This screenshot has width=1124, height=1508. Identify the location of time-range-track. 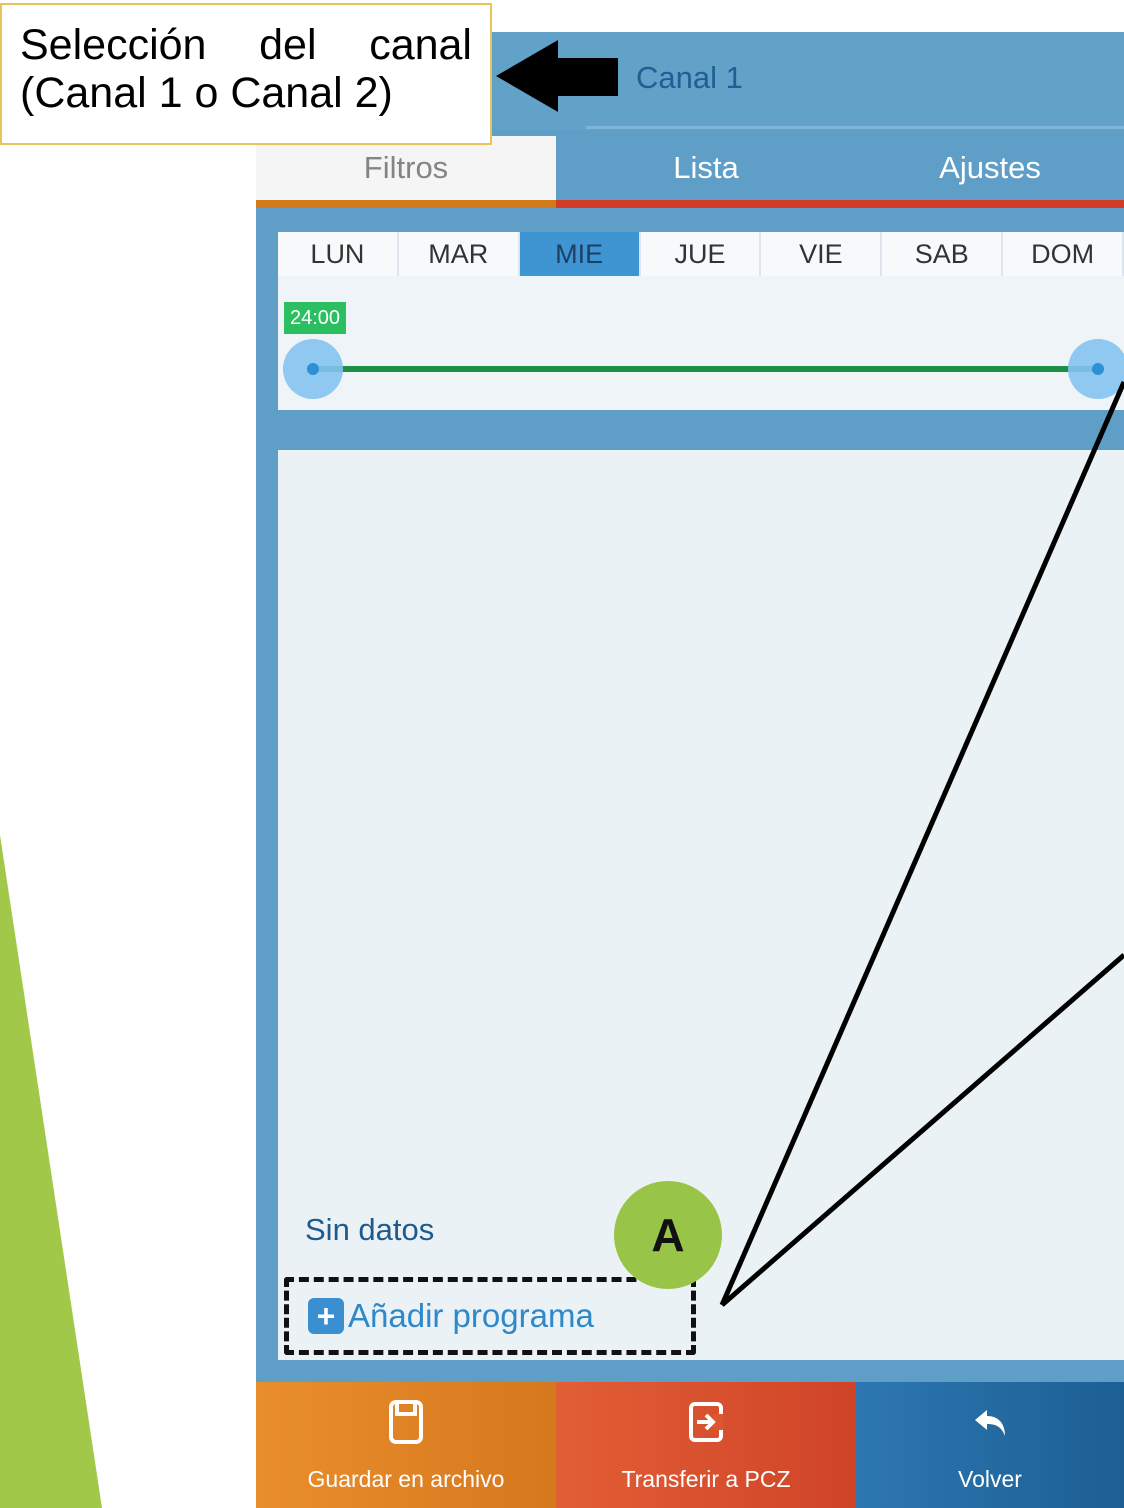
(707, 369).